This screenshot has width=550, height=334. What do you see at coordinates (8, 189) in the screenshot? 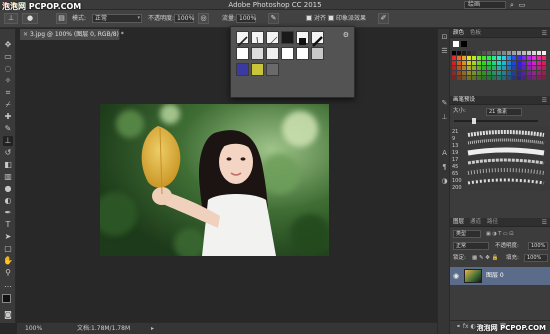
I see `blur-tool-icon: ●` at bounding box center [8, 189].